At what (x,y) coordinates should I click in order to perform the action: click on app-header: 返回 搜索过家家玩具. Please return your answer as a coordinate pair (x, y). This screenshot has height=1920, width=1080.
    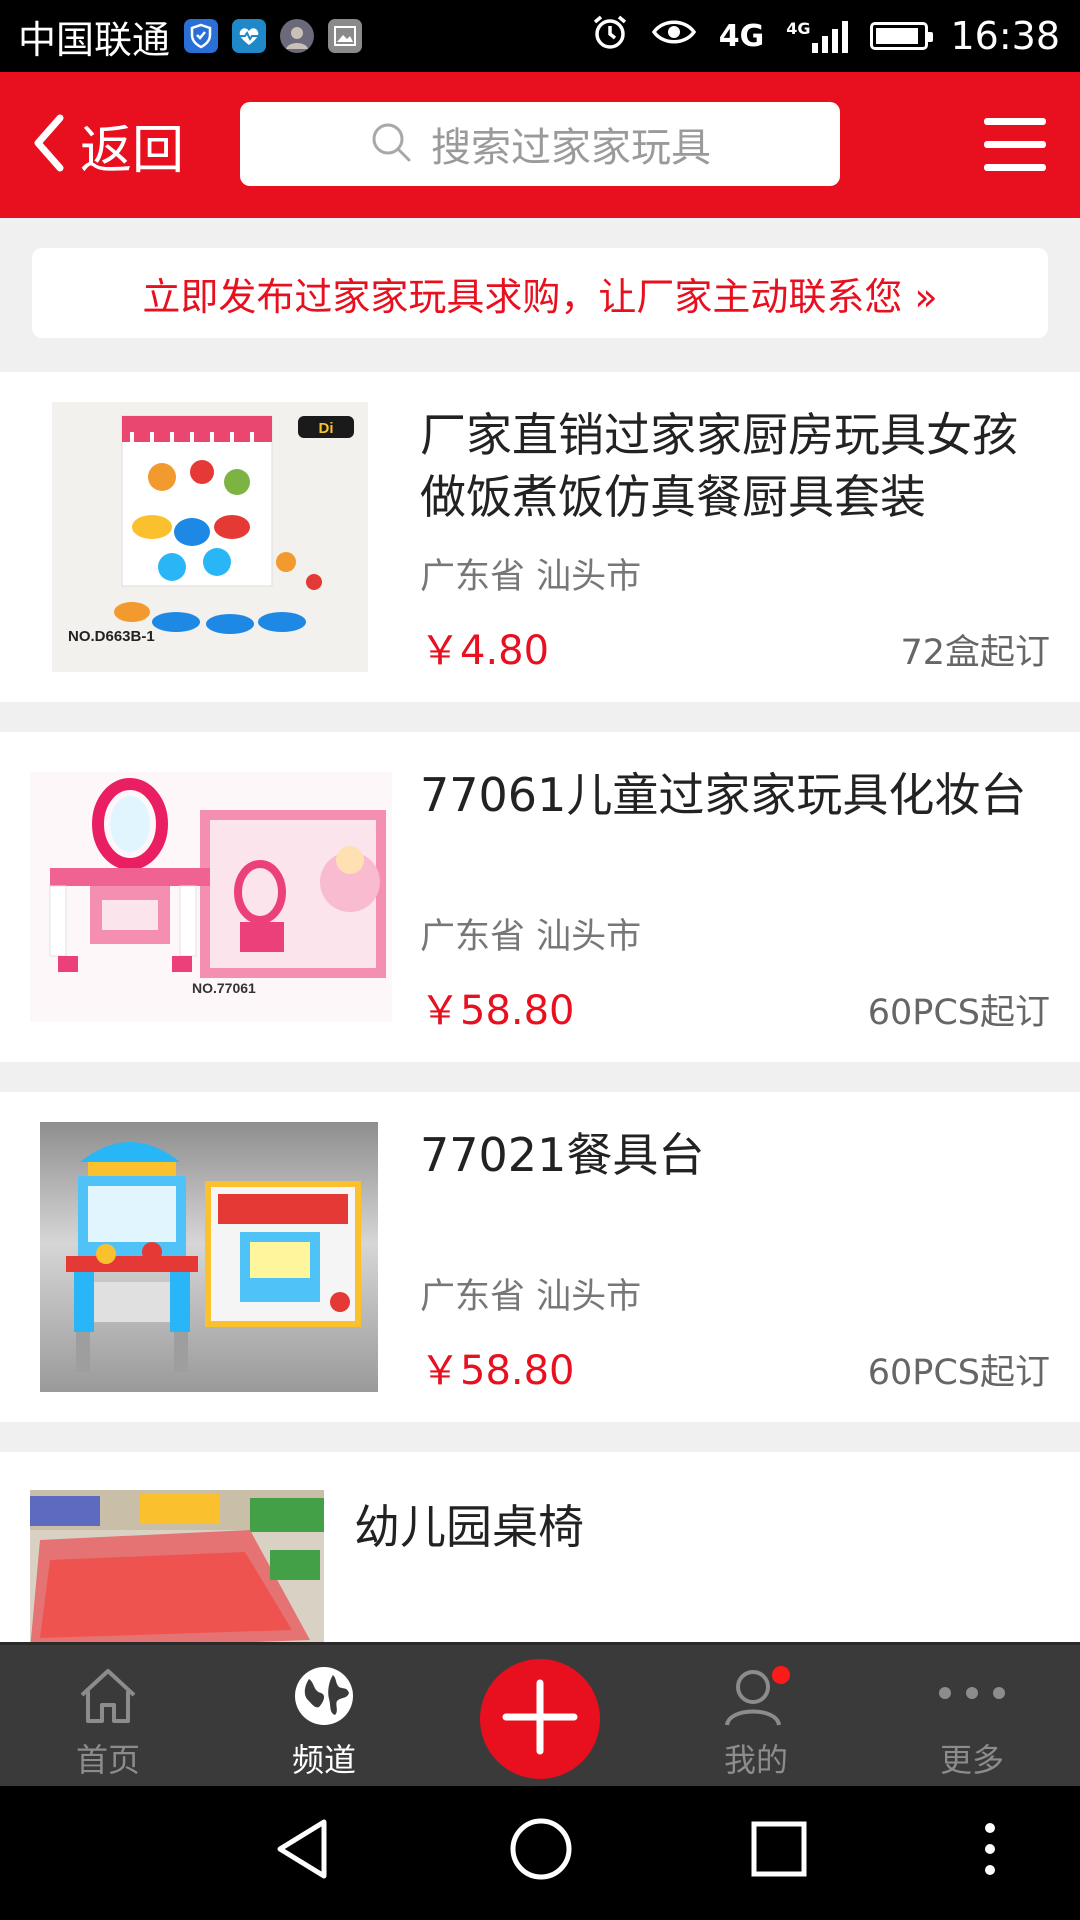
    Looking at the image, I should click on (540, 145).